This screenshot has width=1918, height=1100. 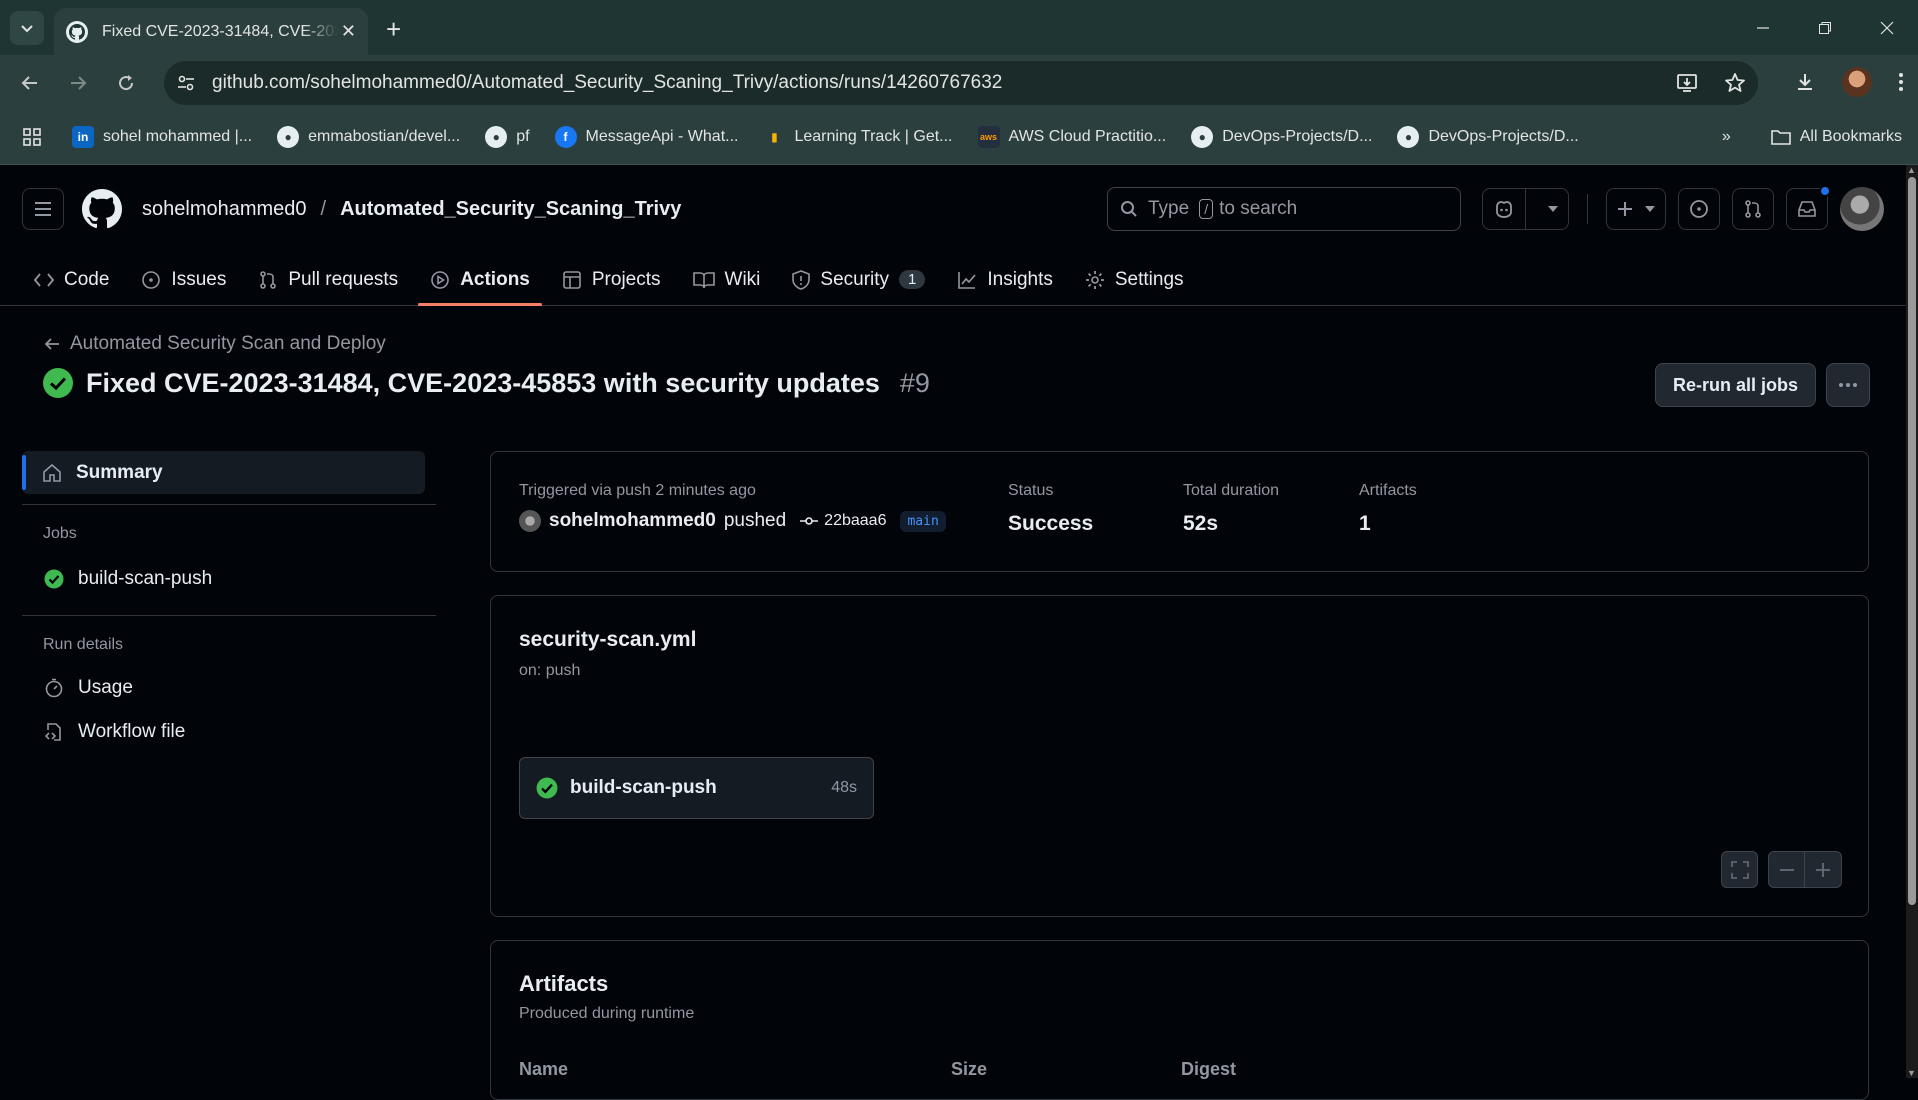 I want to click on page-scrollbar: ▲ ▼, so click(x=1912, y=621).